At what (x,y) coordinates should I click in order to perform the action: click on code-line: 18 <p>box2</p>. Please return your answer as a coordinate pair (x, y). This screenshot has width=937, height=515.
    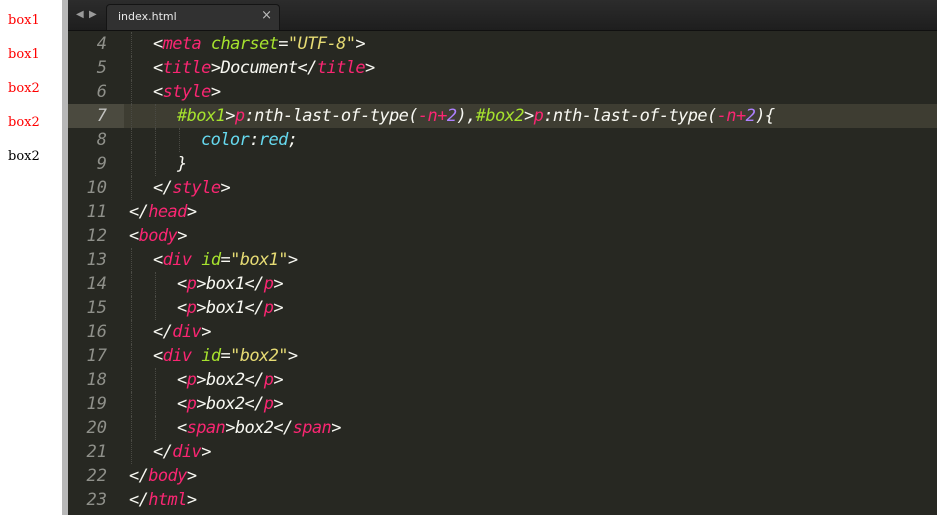
    Looking at the image, I should click on (502, 380).